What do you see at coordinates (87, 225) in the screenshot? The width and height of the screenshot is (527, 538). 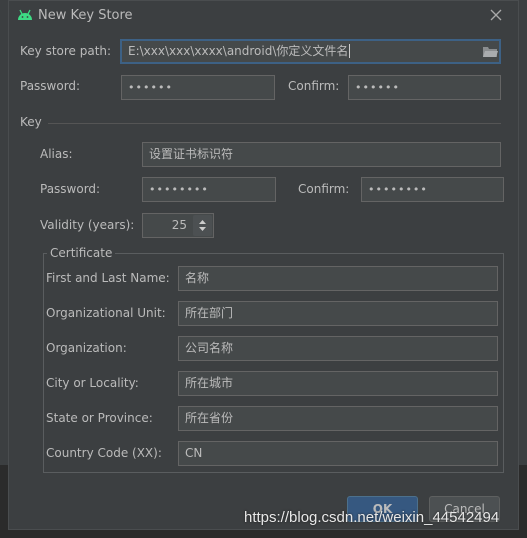 I see `validity-label: Validity (years):` at bounding box center [87, 225].